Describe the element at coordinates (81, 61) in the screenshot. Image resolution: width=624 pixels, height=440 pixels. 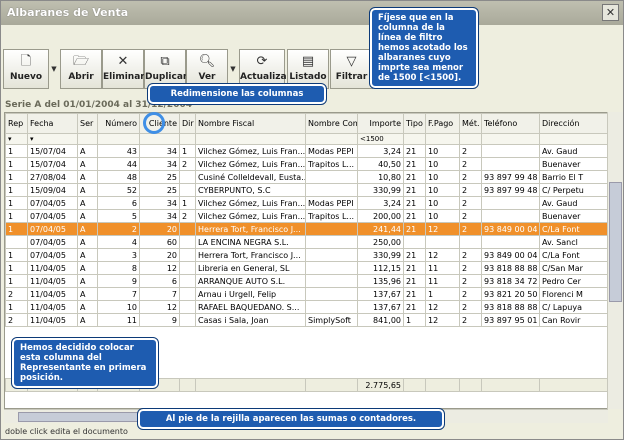
I see `open-folder-icon: 🗁` at that location.